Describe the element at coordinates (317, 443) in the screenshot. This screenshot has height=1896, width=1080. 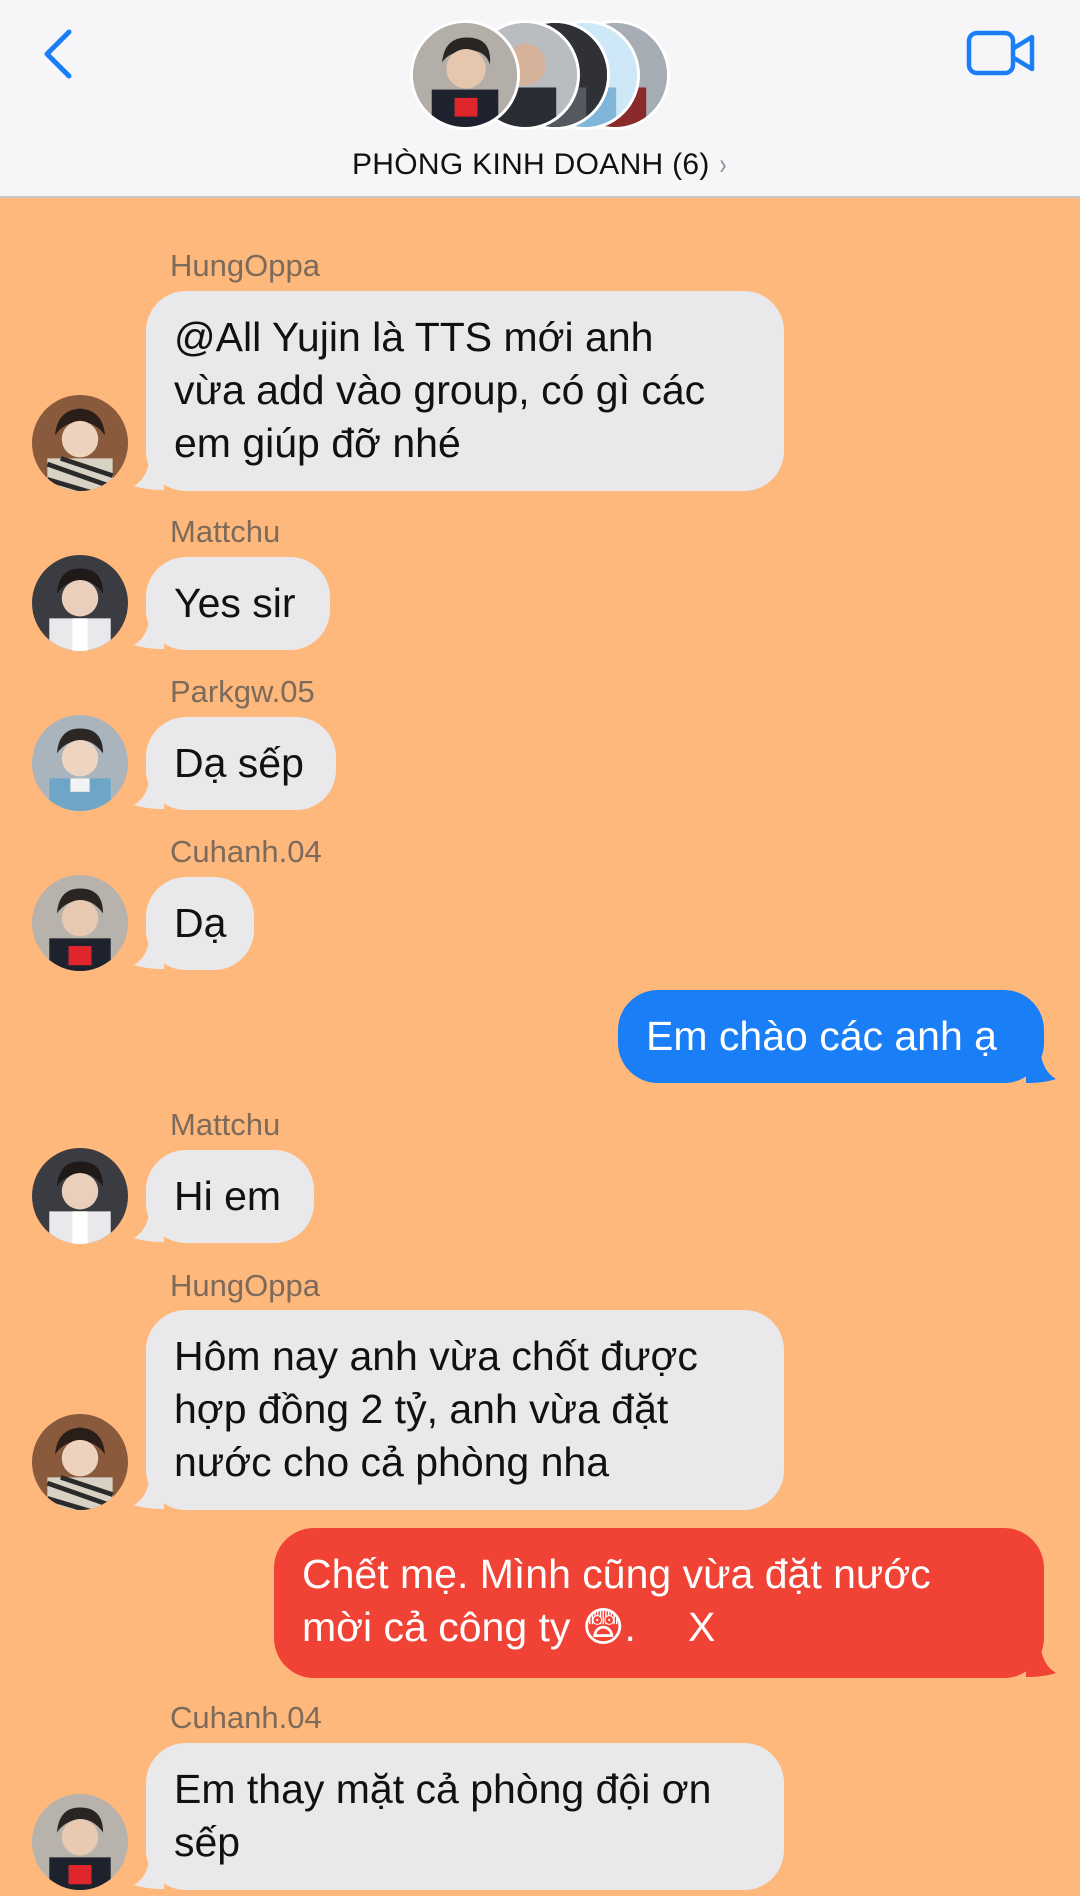
I see `message-line: em giúp đỡ nhé` at that location.